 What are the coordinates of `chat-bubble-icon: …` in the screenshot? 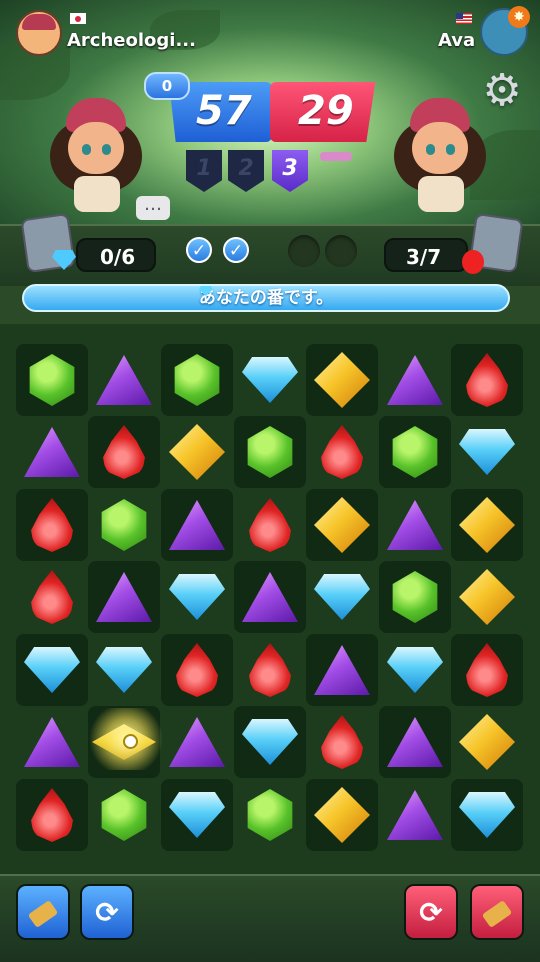 It's located at (153, 208).